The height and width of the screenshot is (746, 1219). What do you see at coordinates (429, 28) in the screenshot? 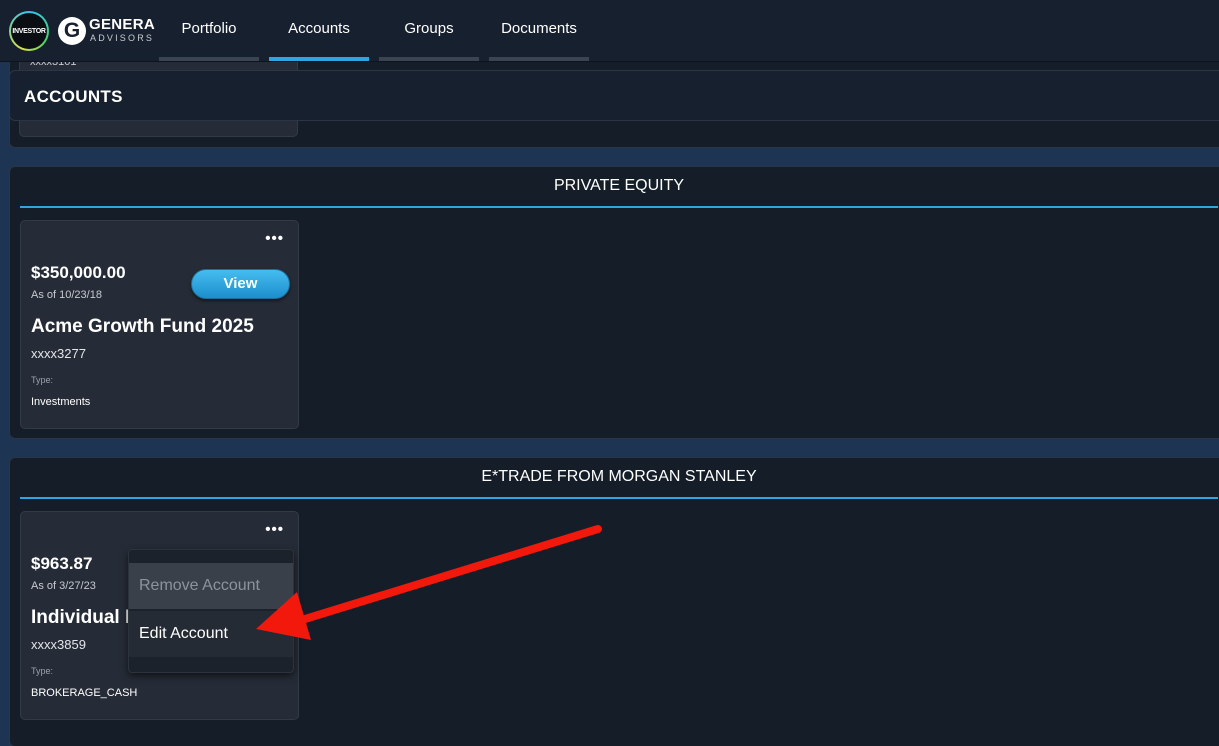
I see `tab-groups-label: Groups` at bounding box center [429, 28].